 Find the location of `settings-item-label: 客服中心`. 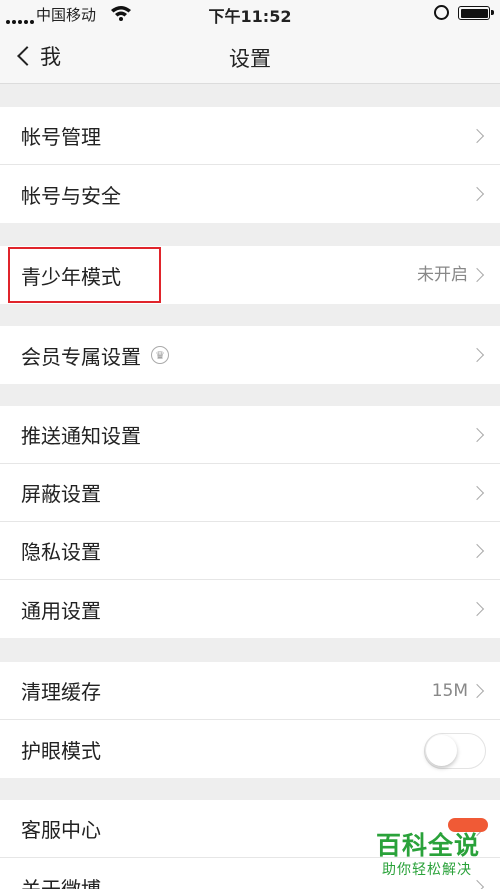

settings-item-label: 客服中心 is located at coordinates (61, 830).